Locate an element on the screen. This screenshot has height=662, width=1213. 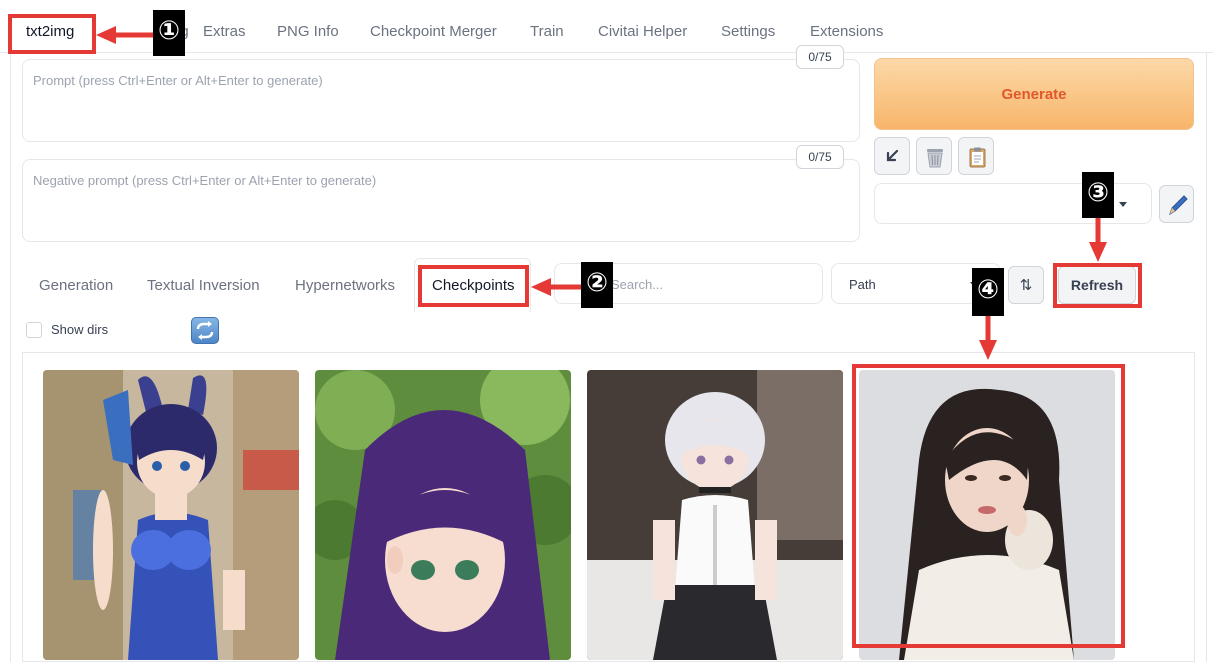
chevron-down-icon is located at coordinates (1123, 204).